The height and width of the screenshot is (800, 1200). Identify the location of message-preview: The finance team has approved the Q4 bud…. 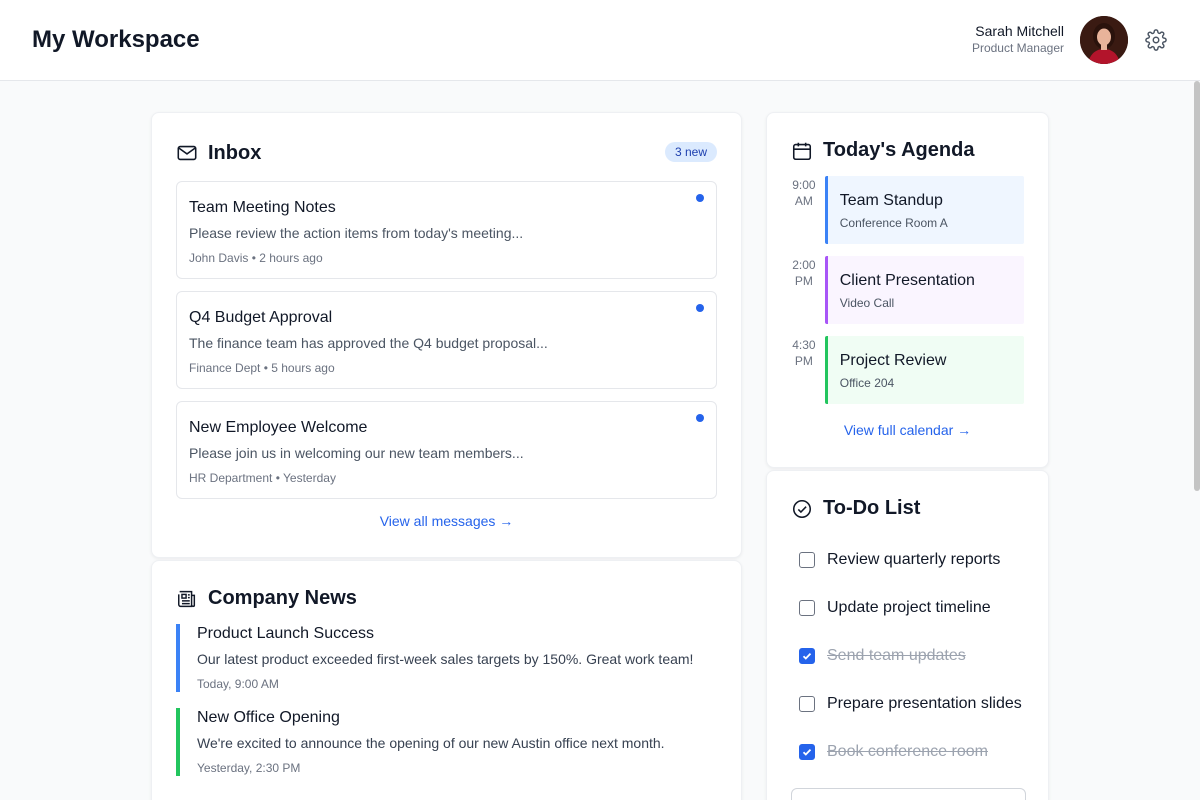
(368, 343).